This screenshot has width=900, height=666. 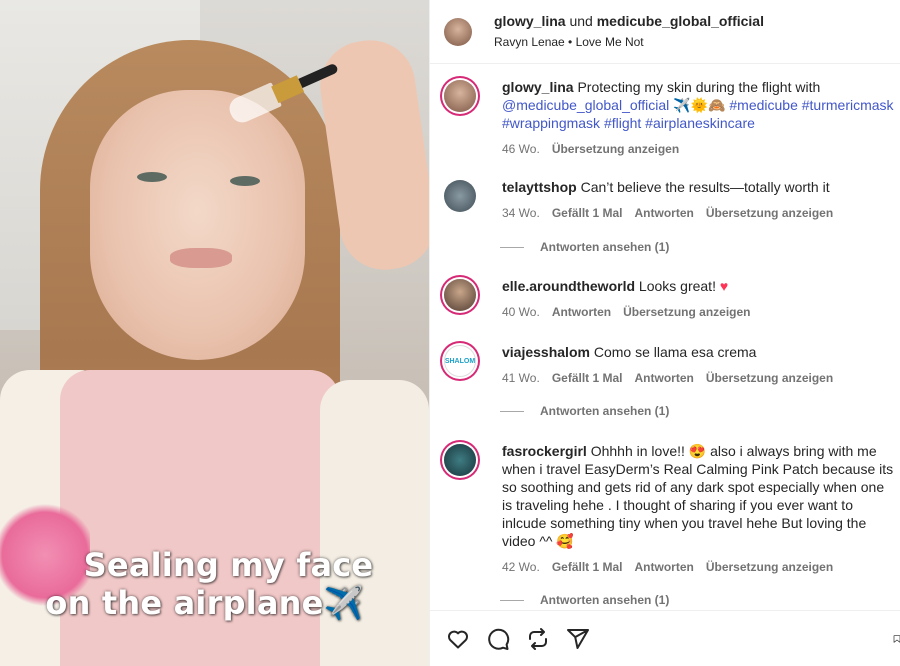 I want to click on video-caption-line2: on the airplane✈️, so click(x=204, y=603).